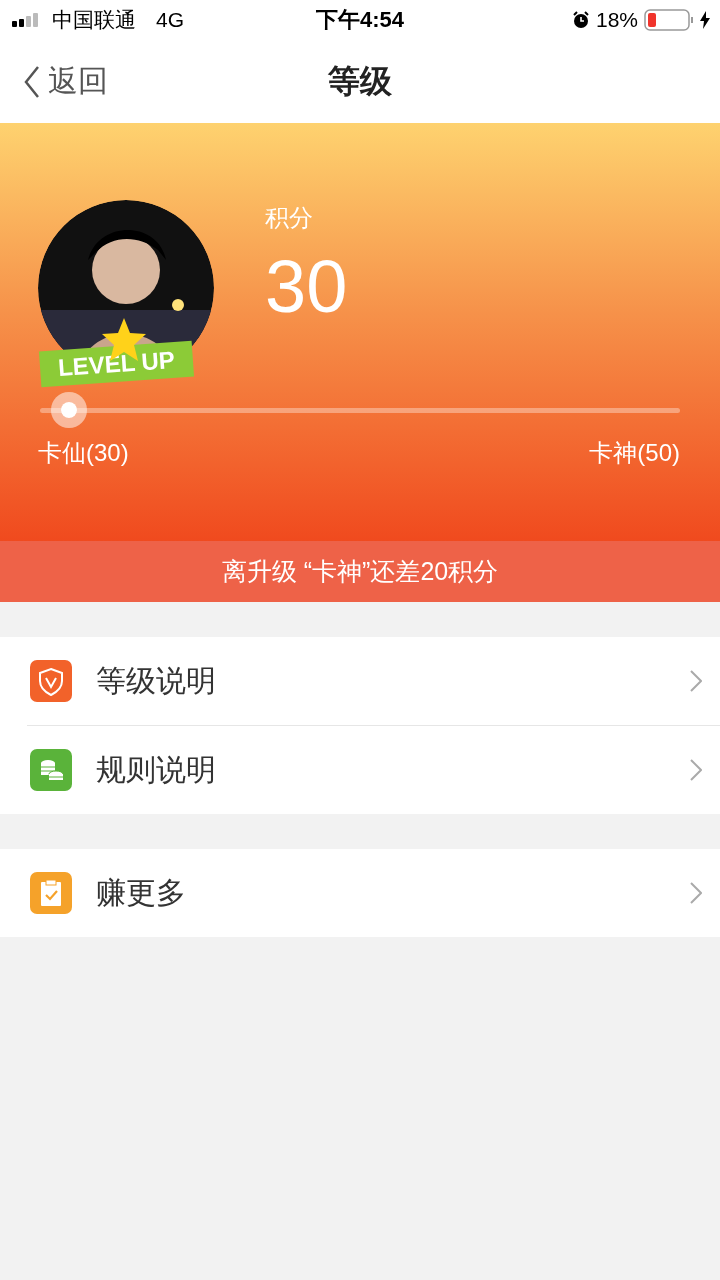 This screenshot has height=1280, width=720. What do you see at coordinates (705, 20) in the screenshot?
I see `charging-icon` at bounding box center [705, 20].